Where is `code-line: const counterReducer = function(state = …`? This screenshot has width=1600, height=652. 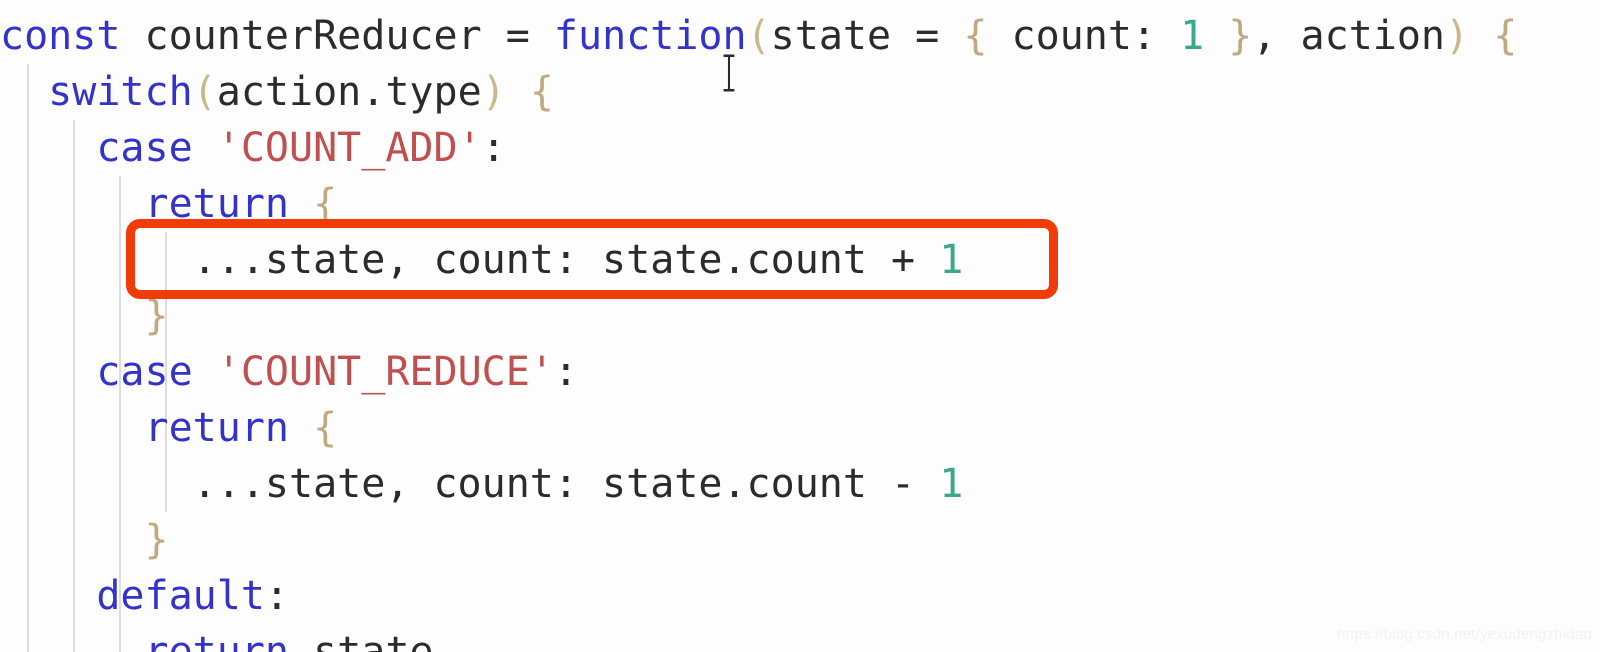 code-line: const counterReducer = function(state = … is located at coordinates (800, 36).